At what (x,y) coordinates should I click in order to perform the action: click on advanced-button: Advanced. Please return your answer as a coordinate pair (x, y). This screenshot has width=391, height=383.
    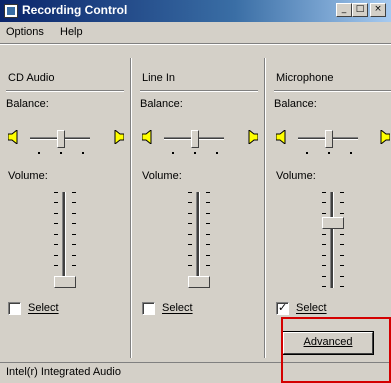
    Looking at the image, I should click on (328, 343).